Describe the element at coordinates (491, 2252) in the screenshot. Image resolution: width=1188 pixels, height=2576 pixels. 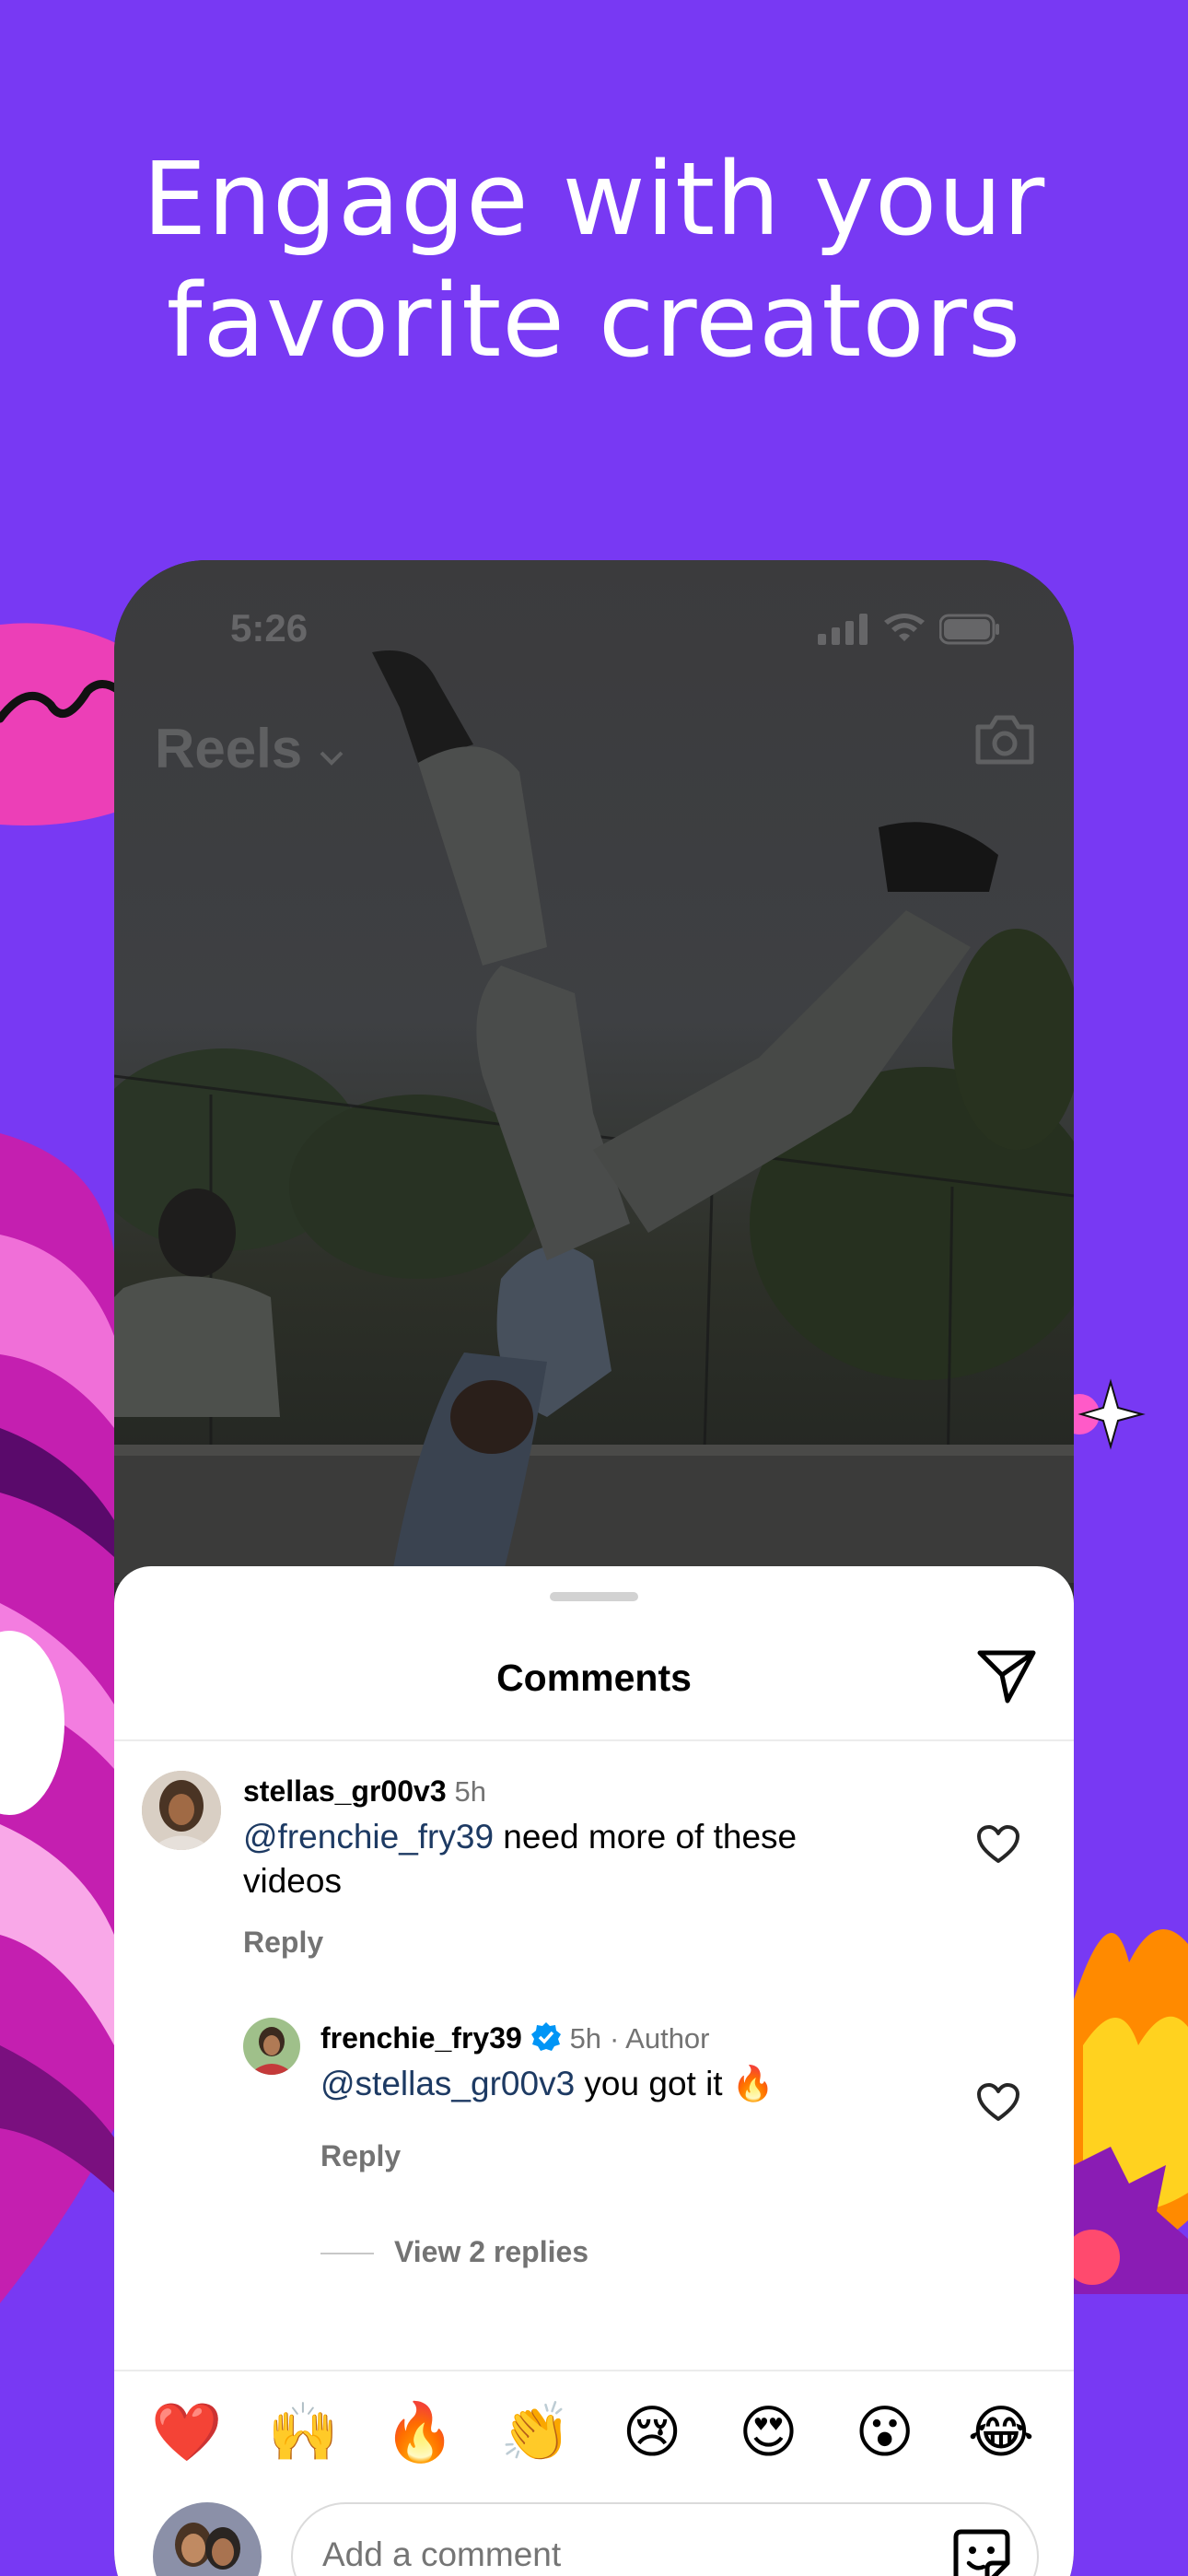
I see `view-replies-button: View 2 replies` at that location.